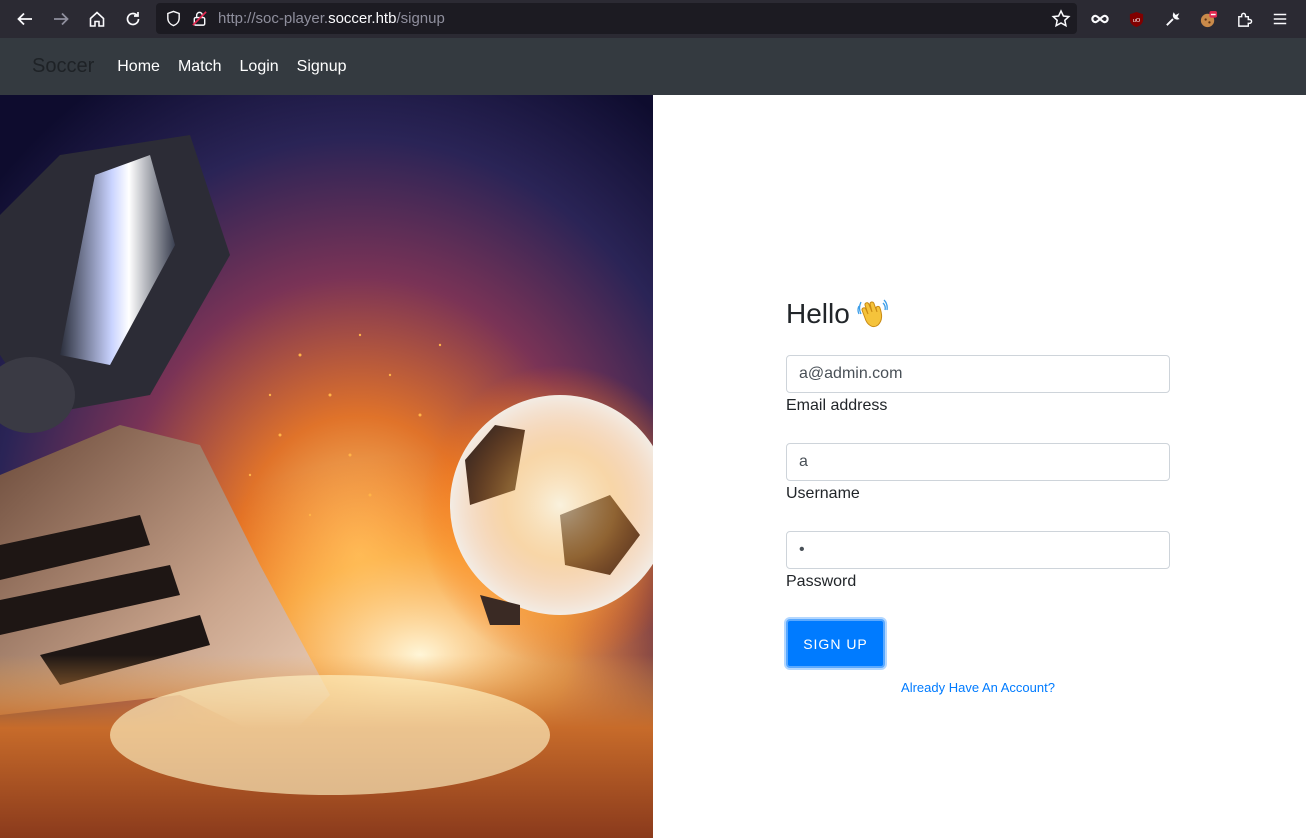 This screenshot has height=838, width=1306. I want to click on site-navbar: Soccer Home Match Login Signup, so click(653, 66).